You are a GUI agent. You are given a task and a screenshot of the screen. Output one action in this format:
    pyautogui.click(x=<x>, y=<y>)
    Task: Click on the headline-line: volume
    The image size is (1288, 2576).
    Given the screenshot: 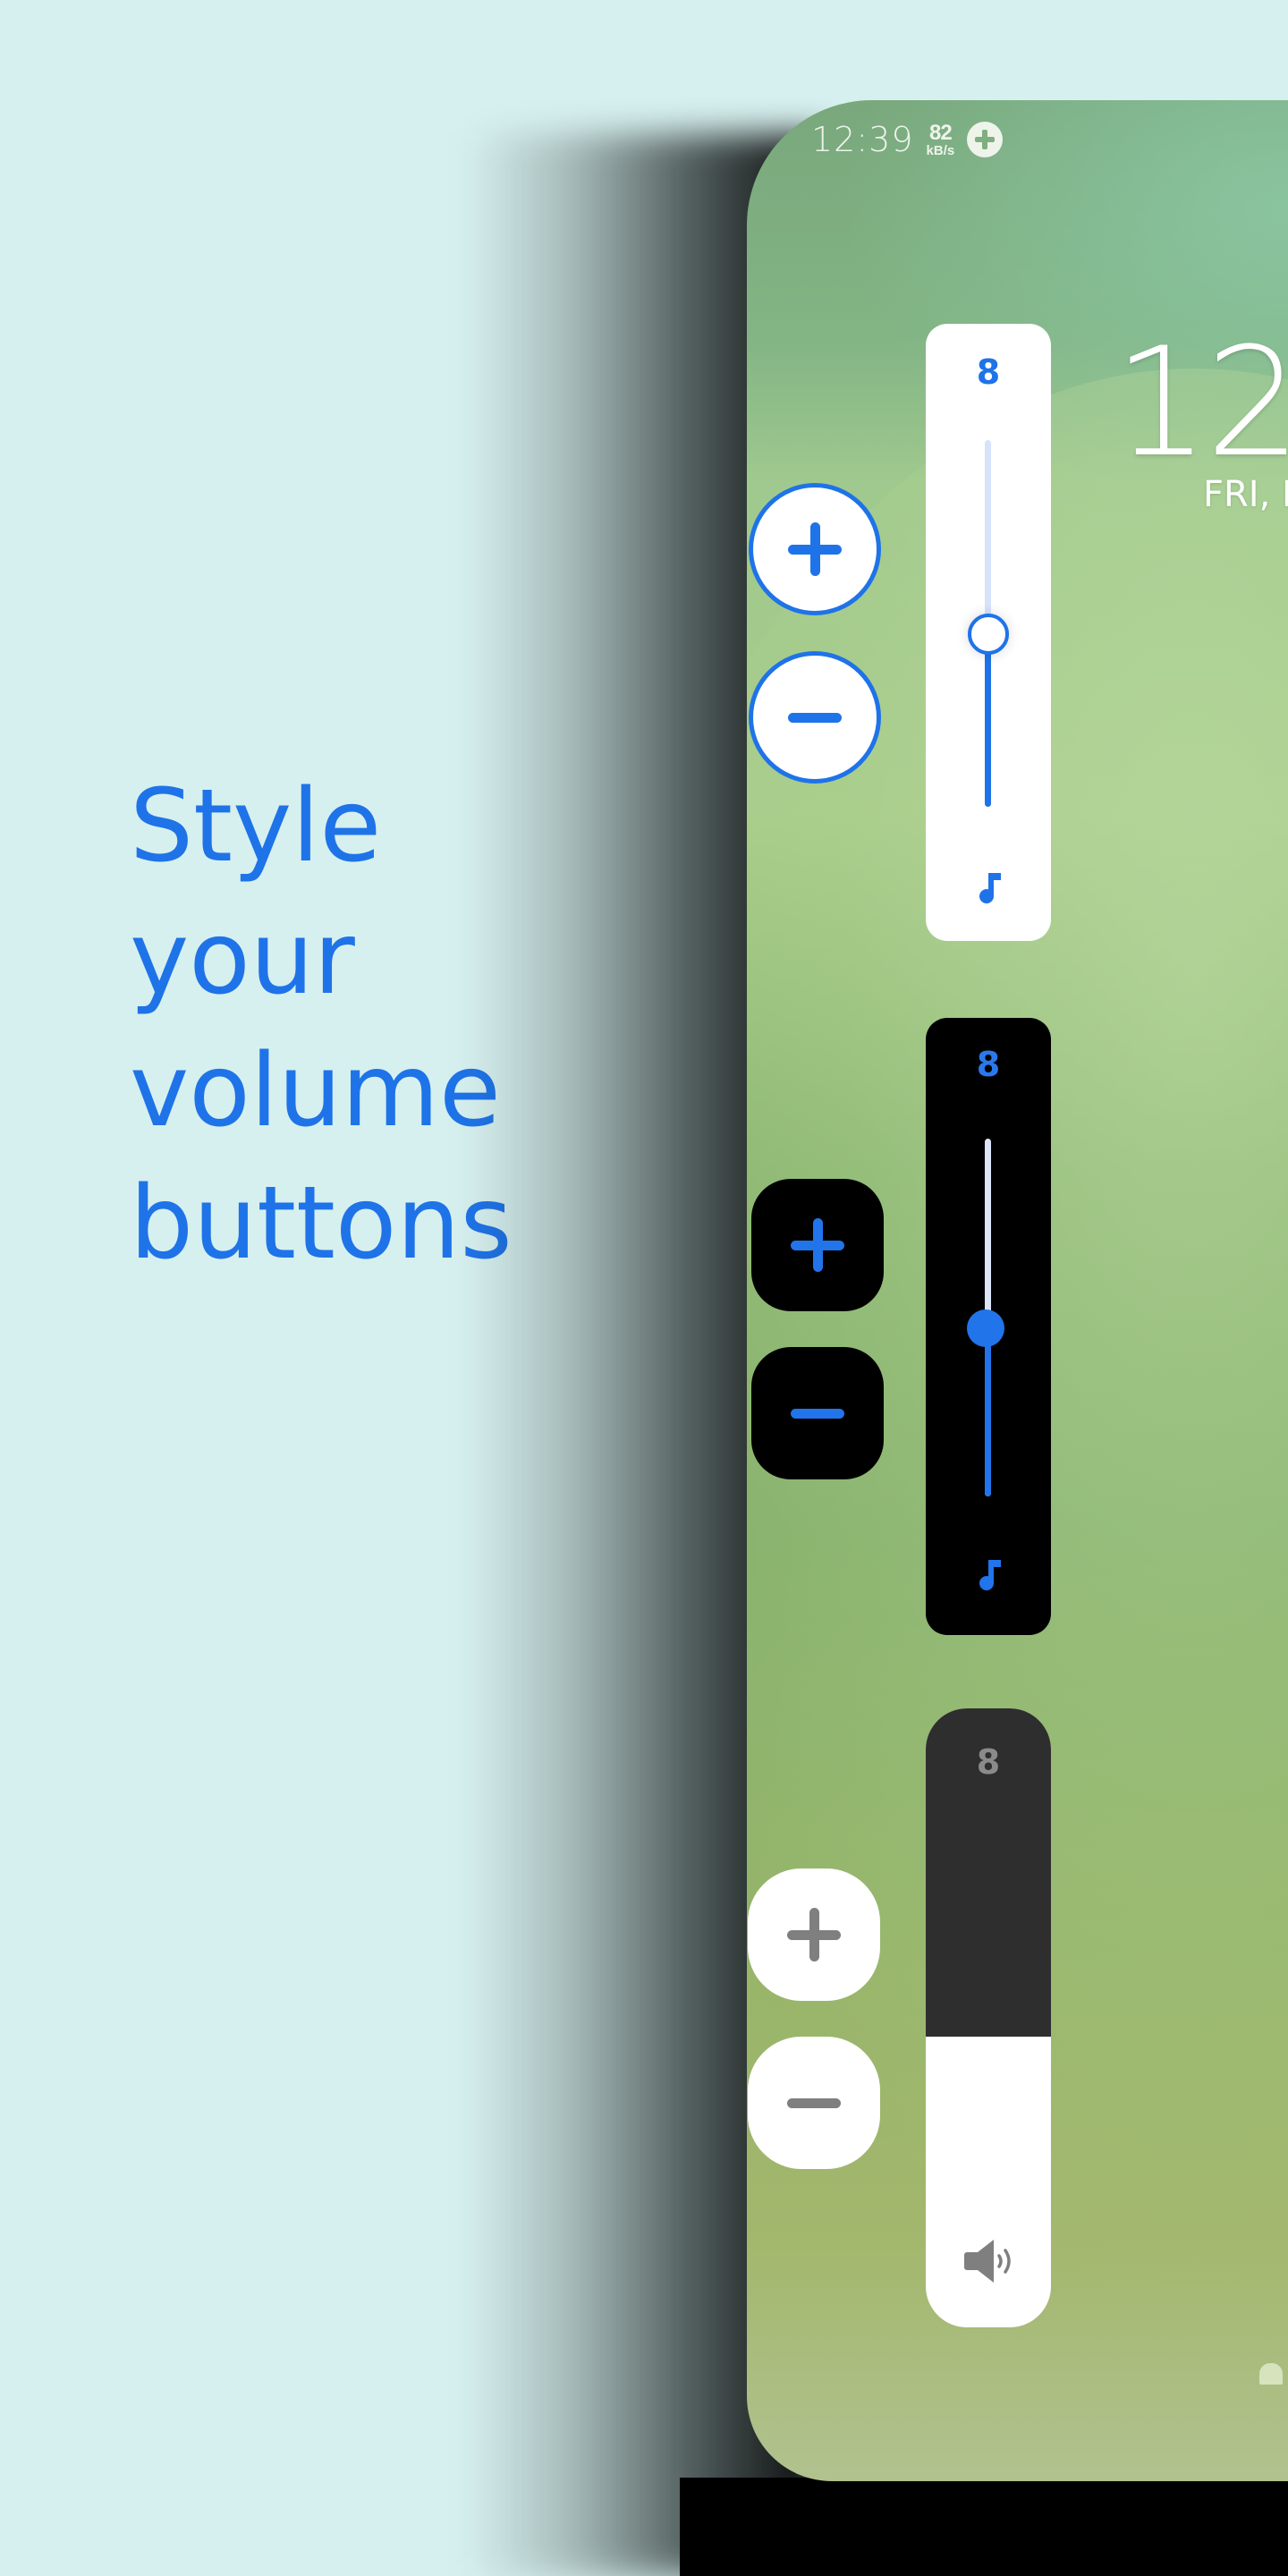 What is the action you would take?
    pyautogui.click(x=315, y=1091)
    